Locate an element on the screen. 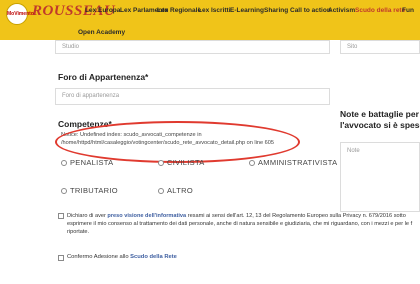  studio-placeholder: Studio is located at coordinates (71, 47).